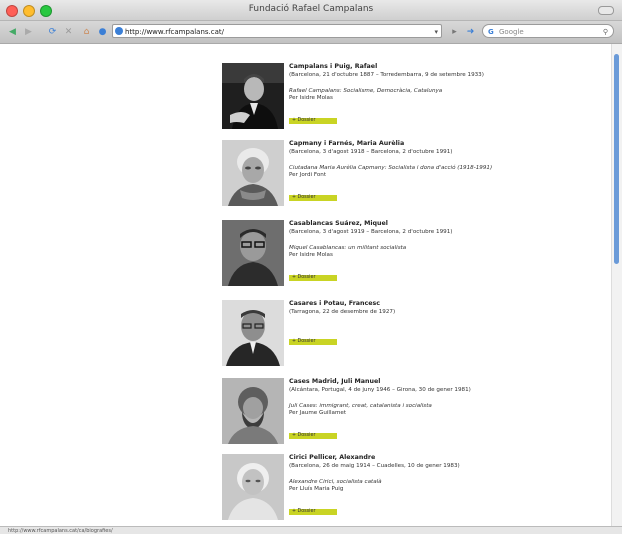 This screenshot has height=535, width=622. I want to click on scrollbar-thumb, so click(616, 159).